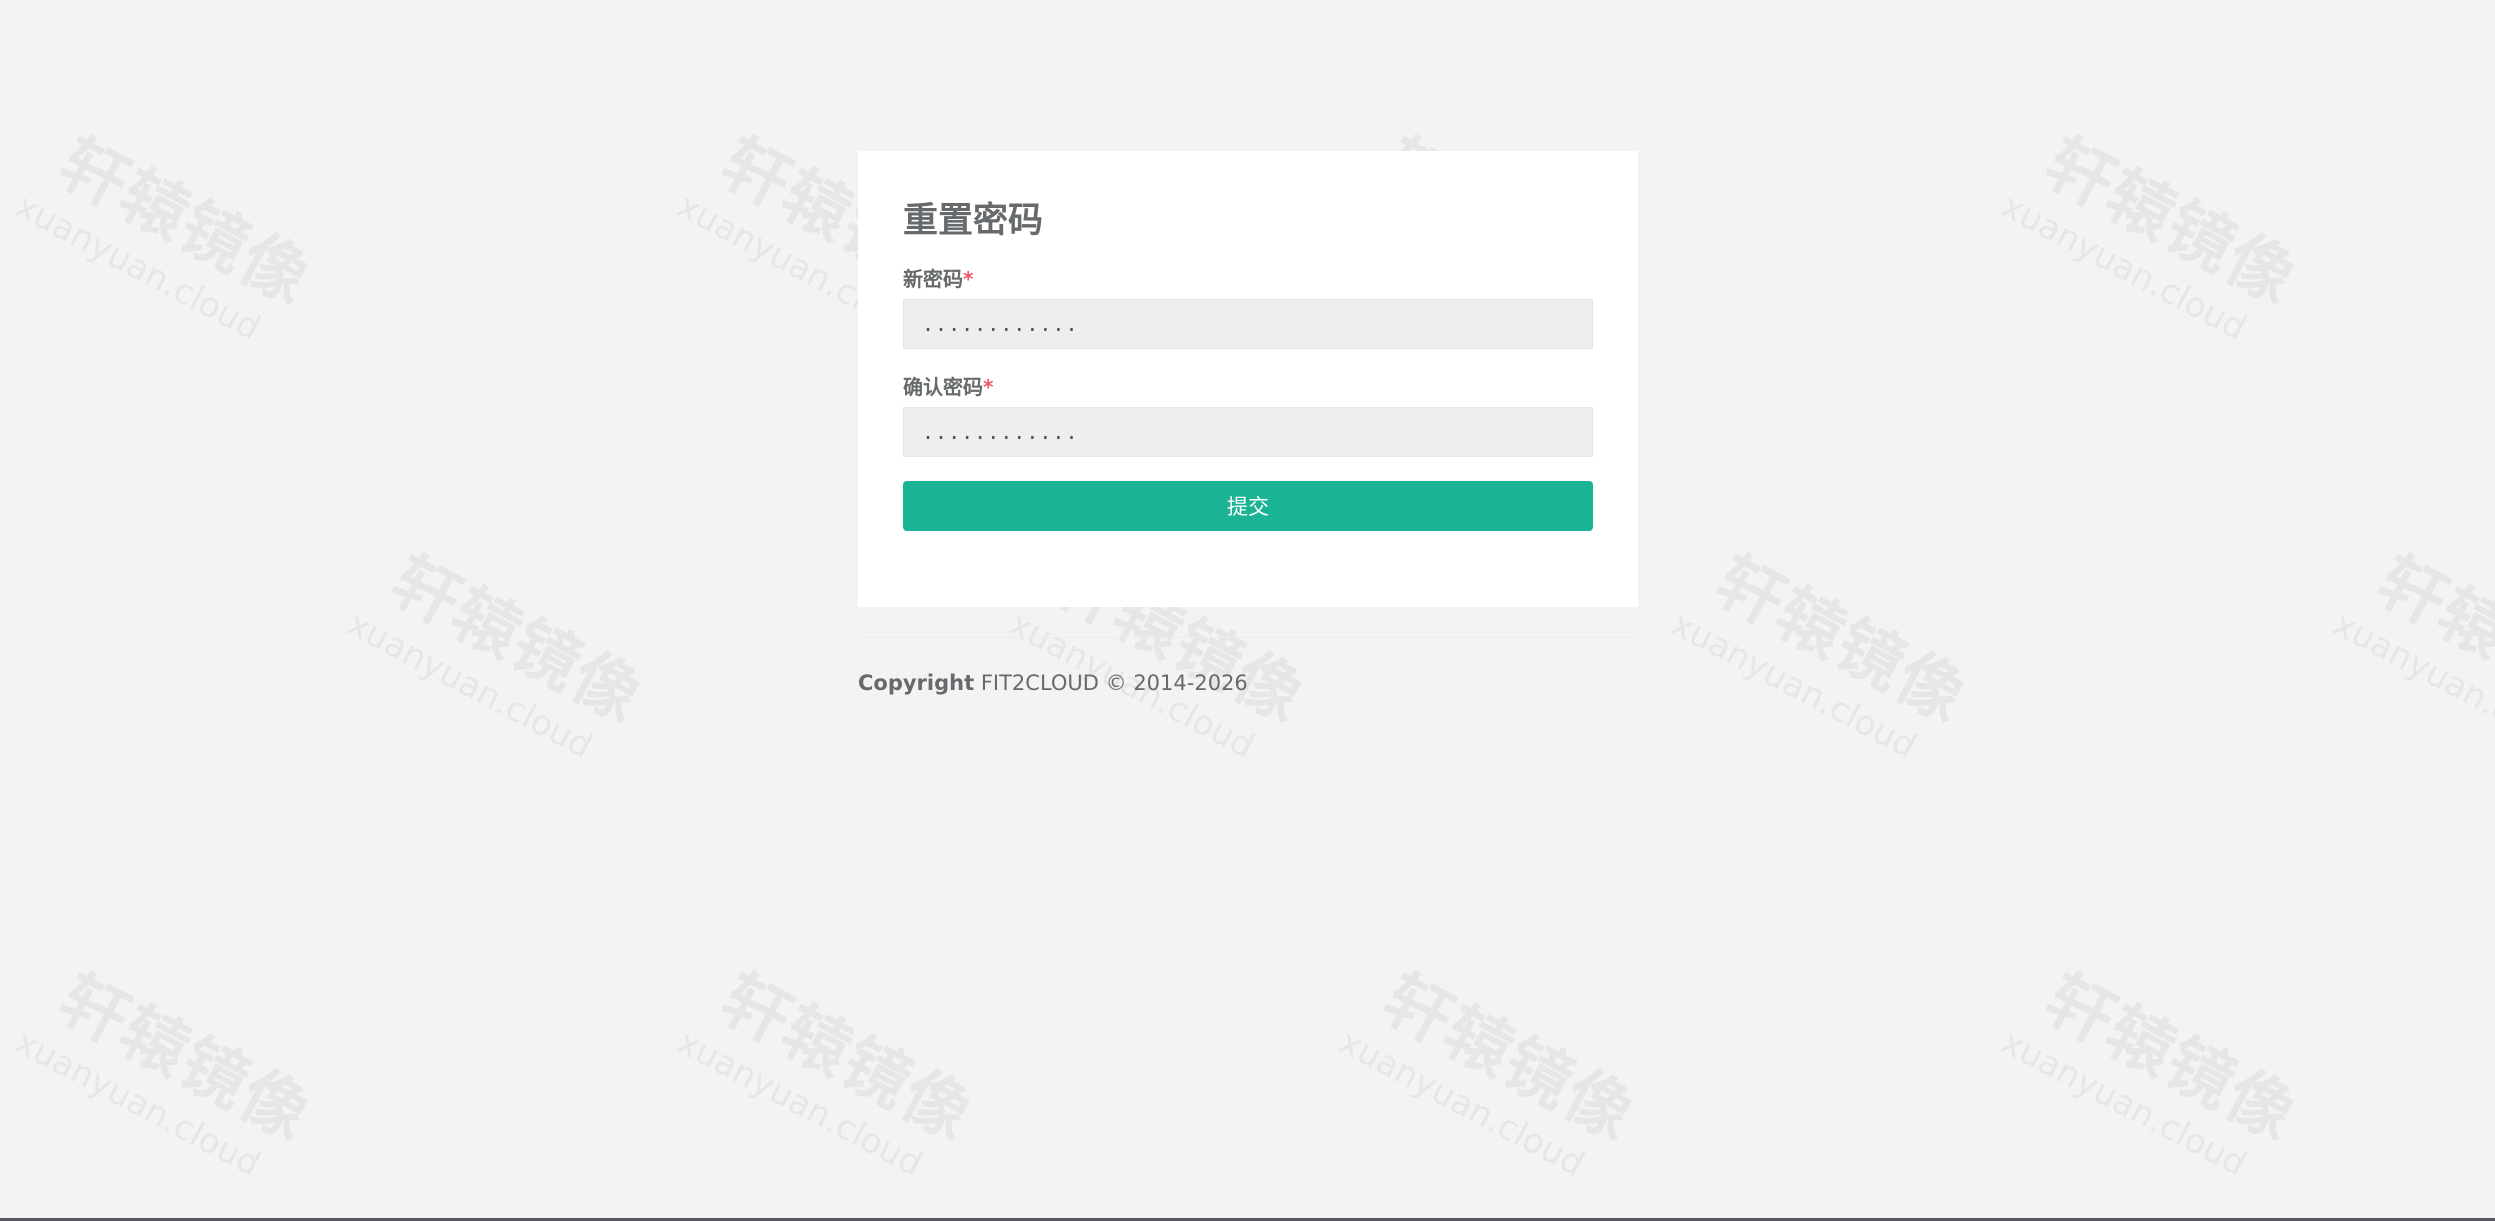  I want to click on new-password-field, so click(1248, 324).